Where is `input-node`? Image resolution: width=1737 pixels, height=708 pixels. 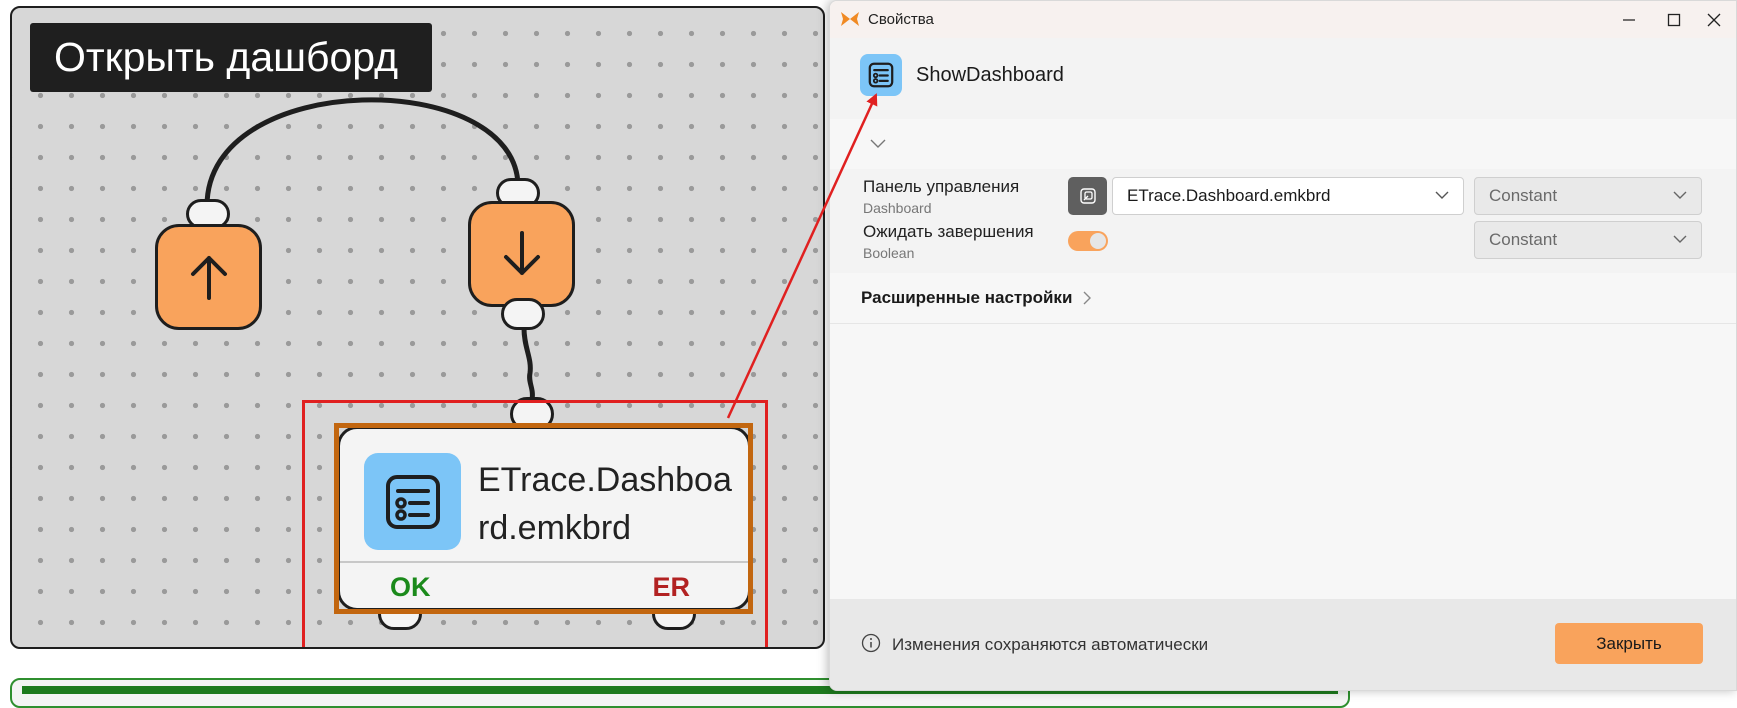 input-node is located at coordinates (521, 254).